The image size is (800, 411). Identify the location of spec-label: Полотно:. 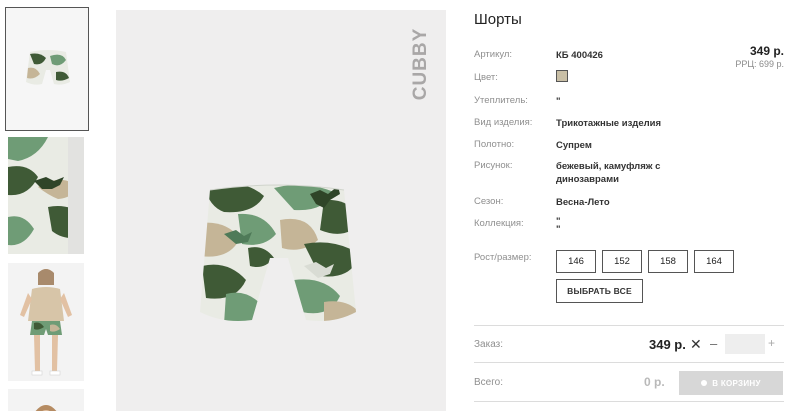
(494, 144).